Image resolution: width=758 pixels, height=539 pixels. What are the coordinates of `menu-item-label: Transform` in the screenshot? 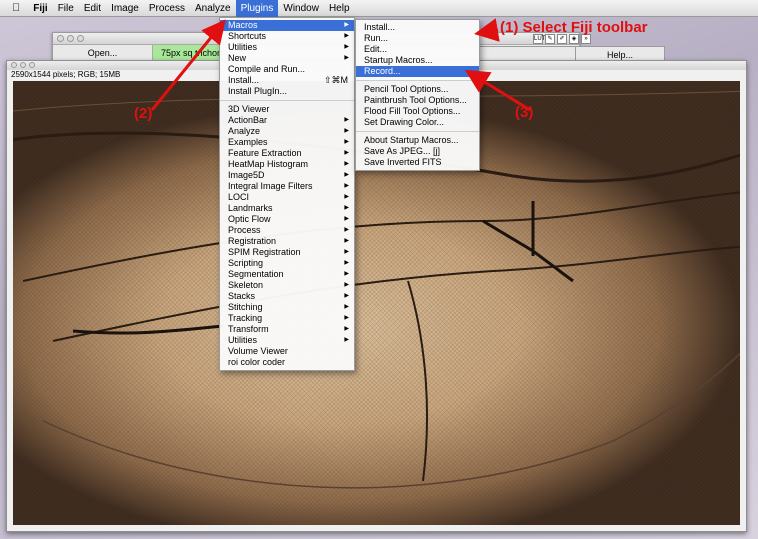 It's located at (248, 329).